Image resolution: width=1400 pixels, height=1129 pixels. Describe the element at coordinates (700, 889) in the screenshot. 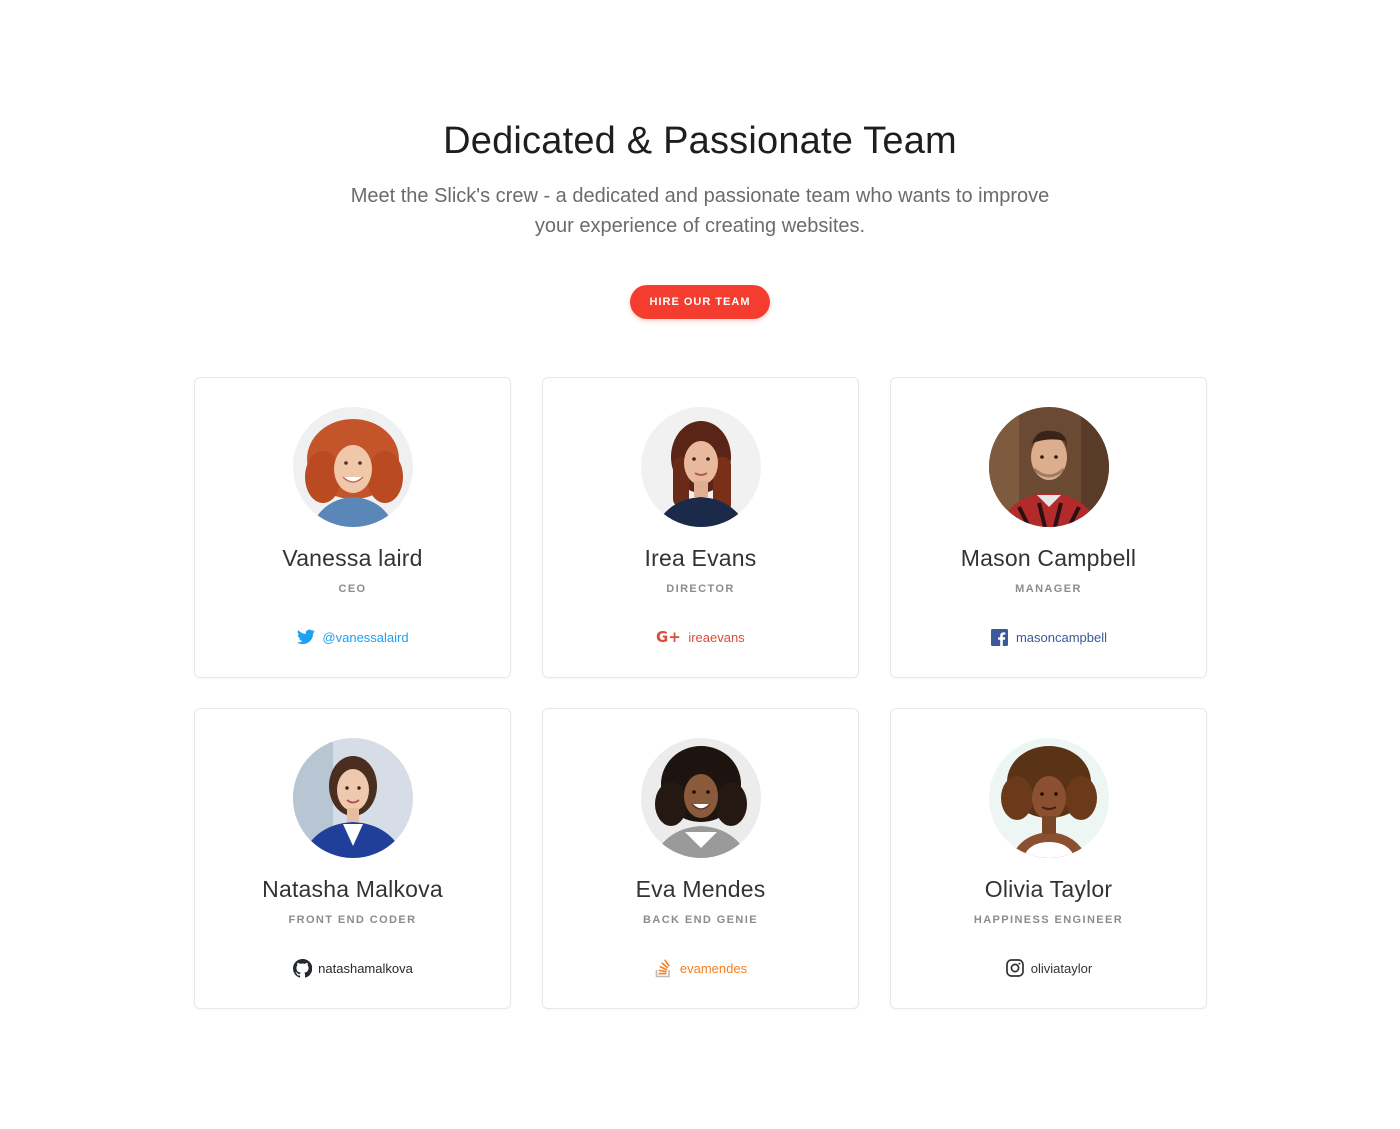

I see `member-name: Eva Mendes` at that location.